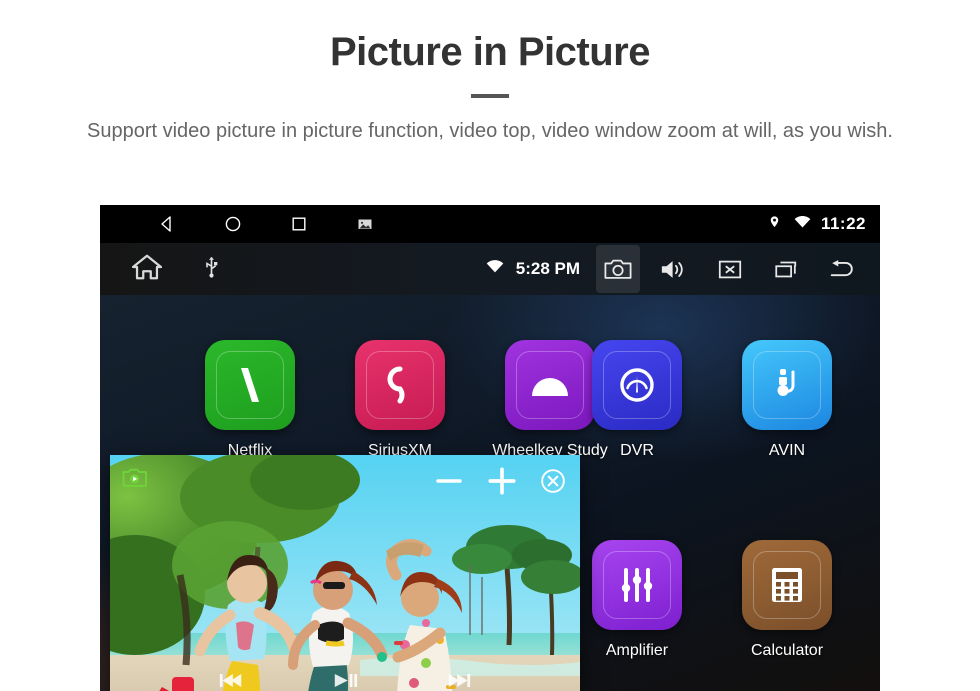 The height and width of the screenshot is (691, 980). I want to click on screenshot-icon, so click(365, 224).